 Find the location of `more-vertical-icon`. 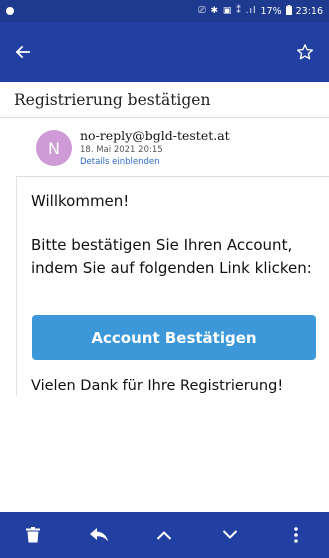

more-vertical-icon is located at coordinates (296, 535).